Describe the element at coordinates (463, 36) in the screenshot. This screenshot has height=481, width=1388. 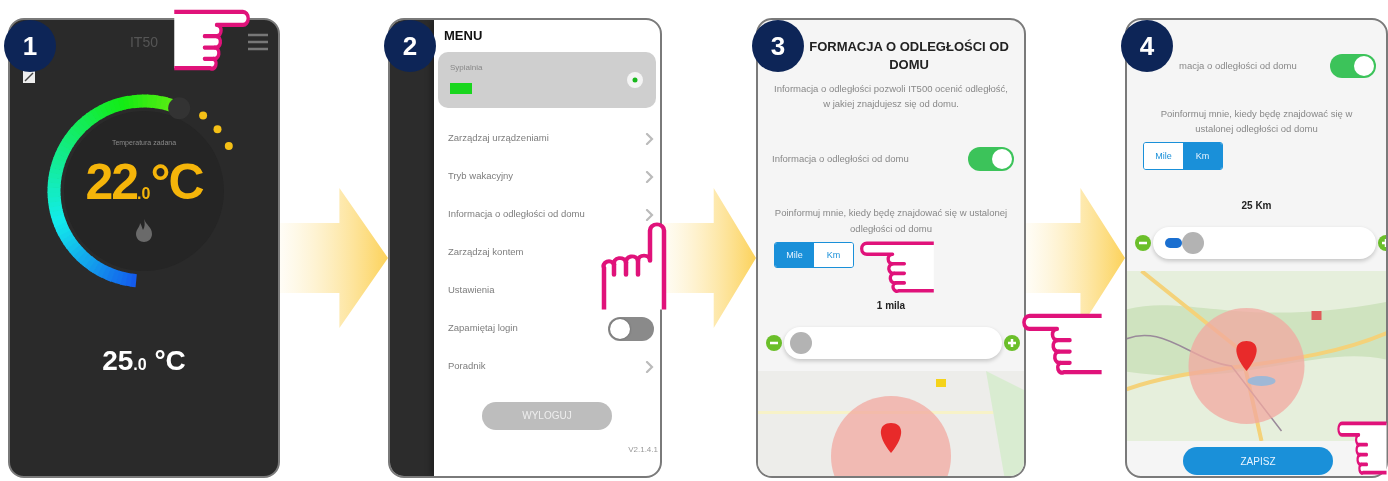
I see `menu-title: MENU` at that location.